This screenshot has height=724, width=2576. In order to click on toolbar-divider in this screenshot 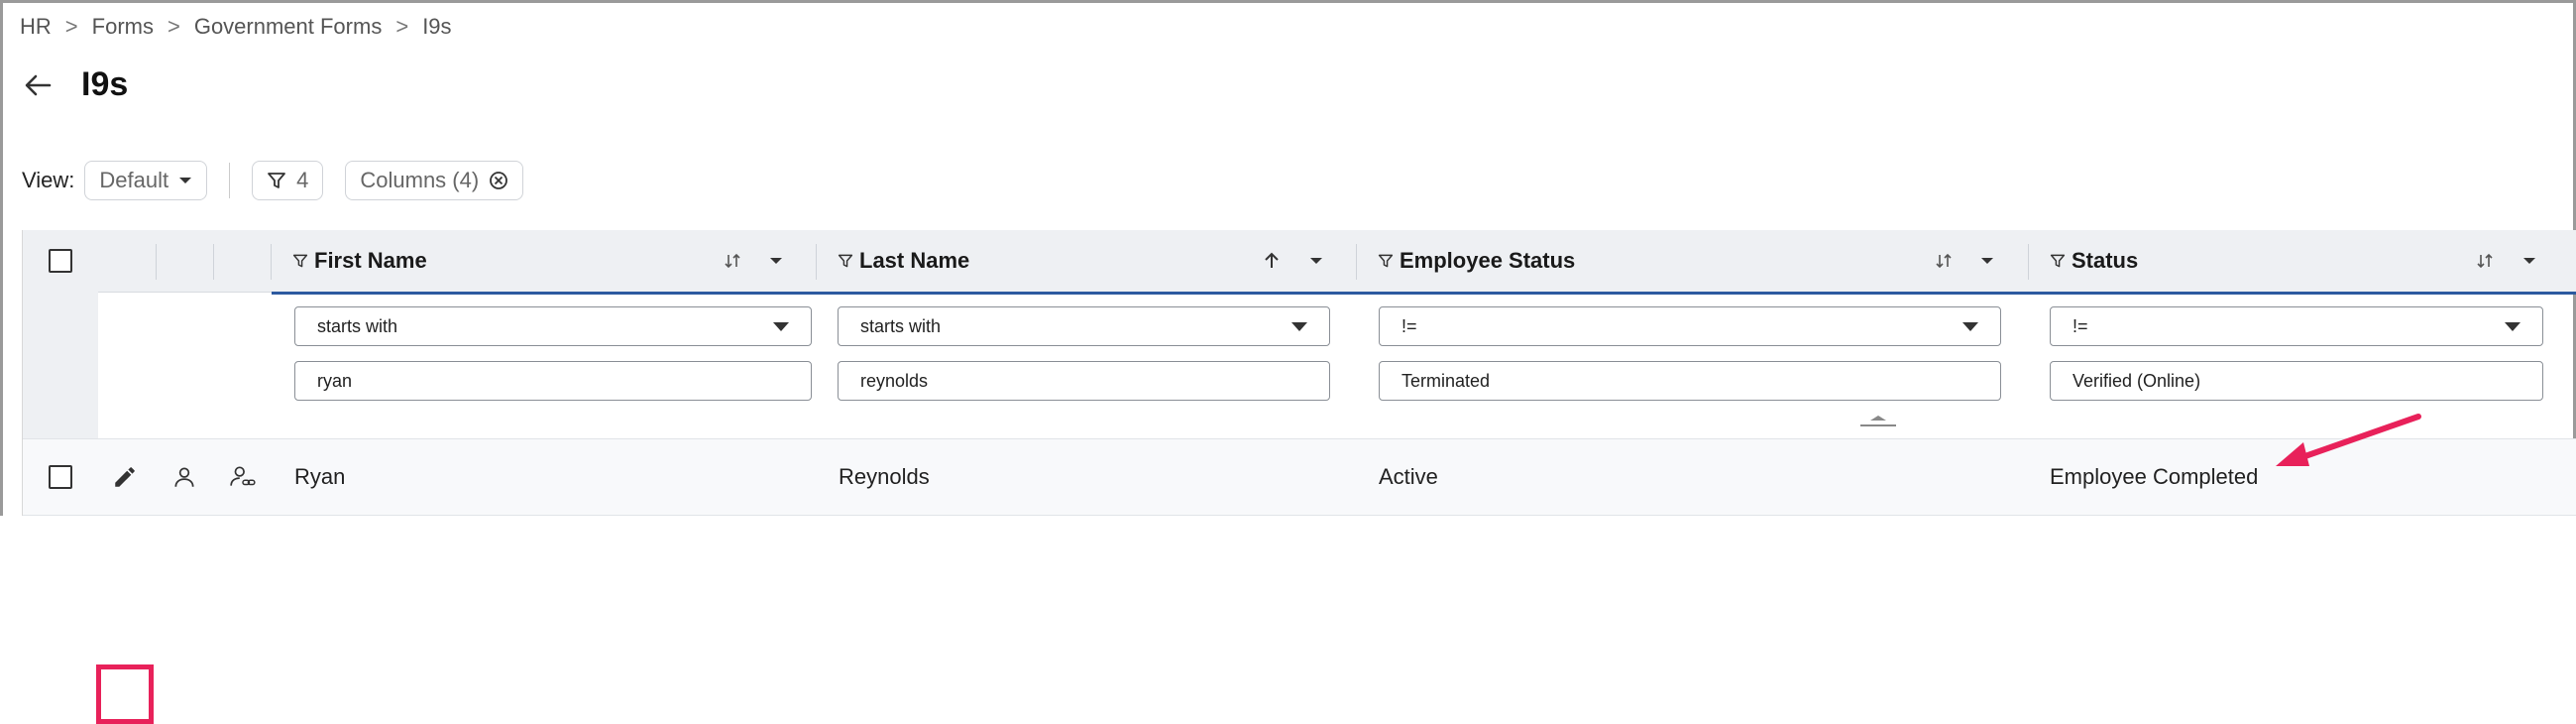, I will do `click(230, 180)`.